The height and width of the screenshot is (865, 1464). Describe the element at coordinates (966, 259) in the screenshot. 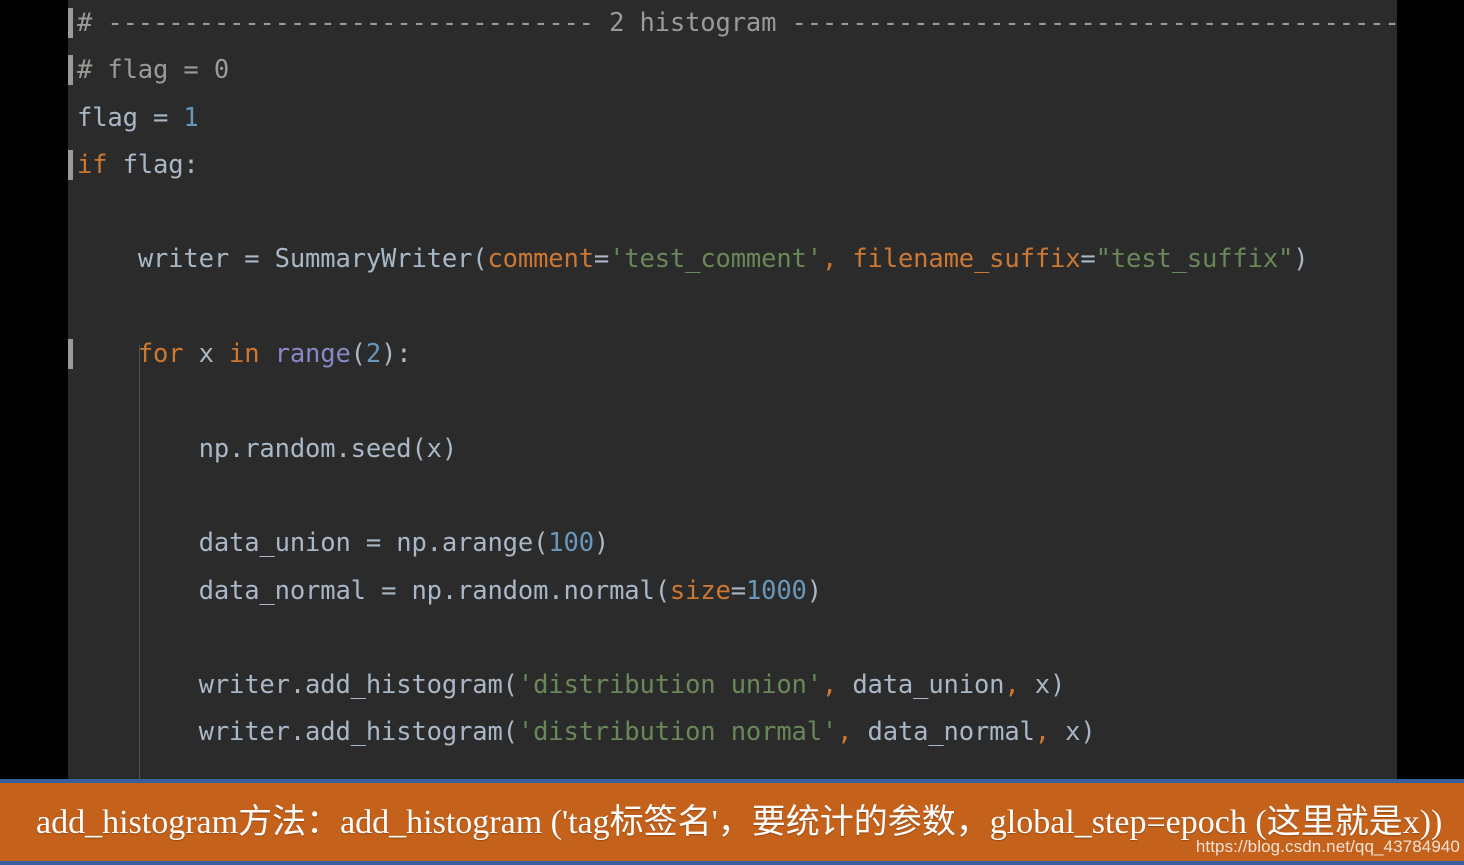

I see `code-token: filename_suffix` at that location.